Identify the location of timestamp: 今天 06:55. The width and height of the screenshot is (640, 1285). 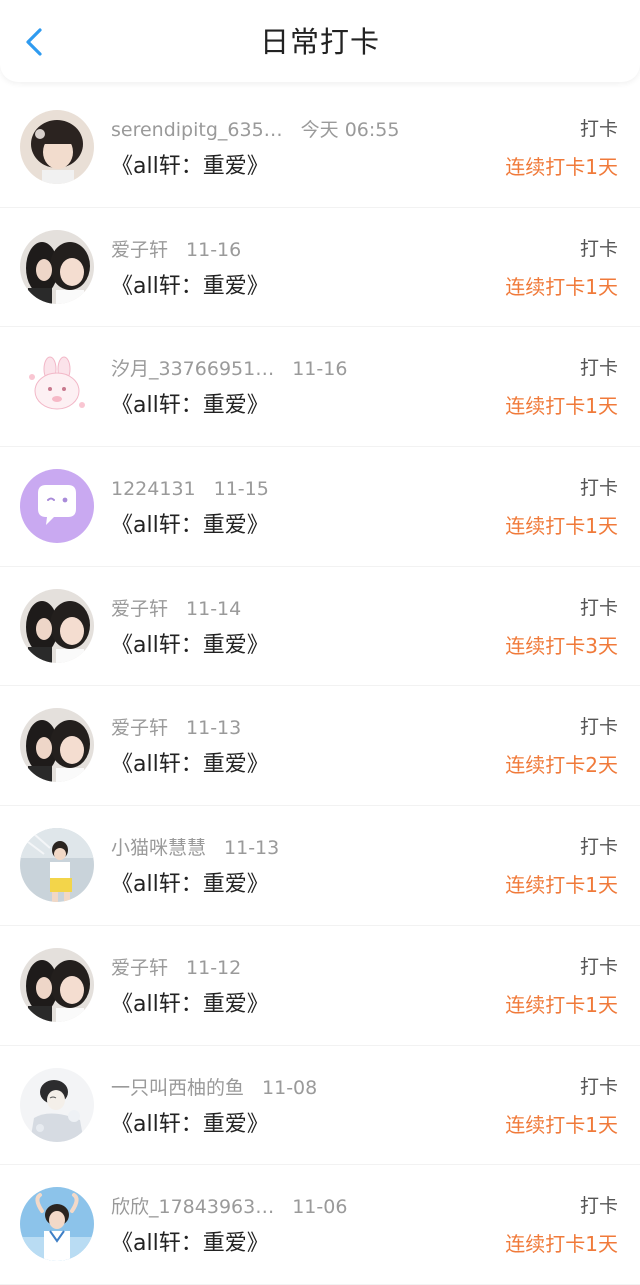
(350, 130).